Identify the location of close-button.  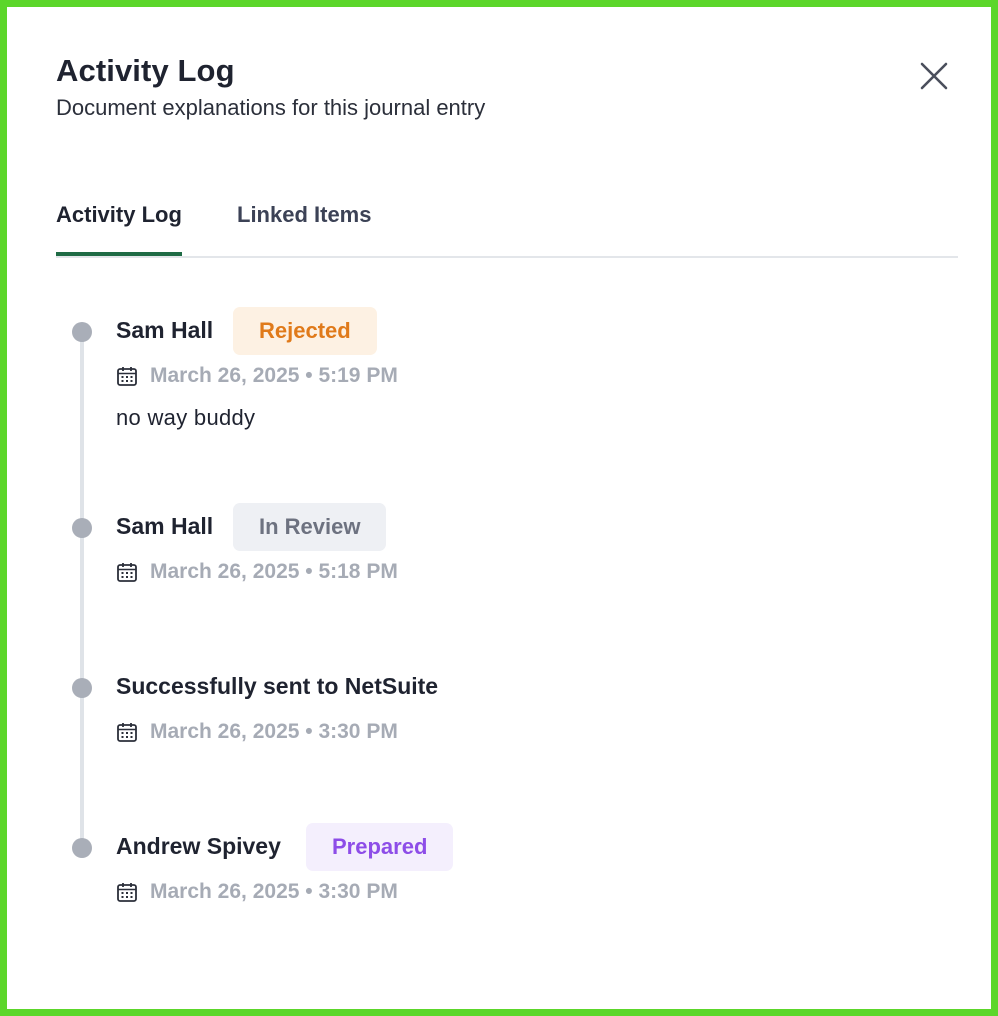
(934, 76).